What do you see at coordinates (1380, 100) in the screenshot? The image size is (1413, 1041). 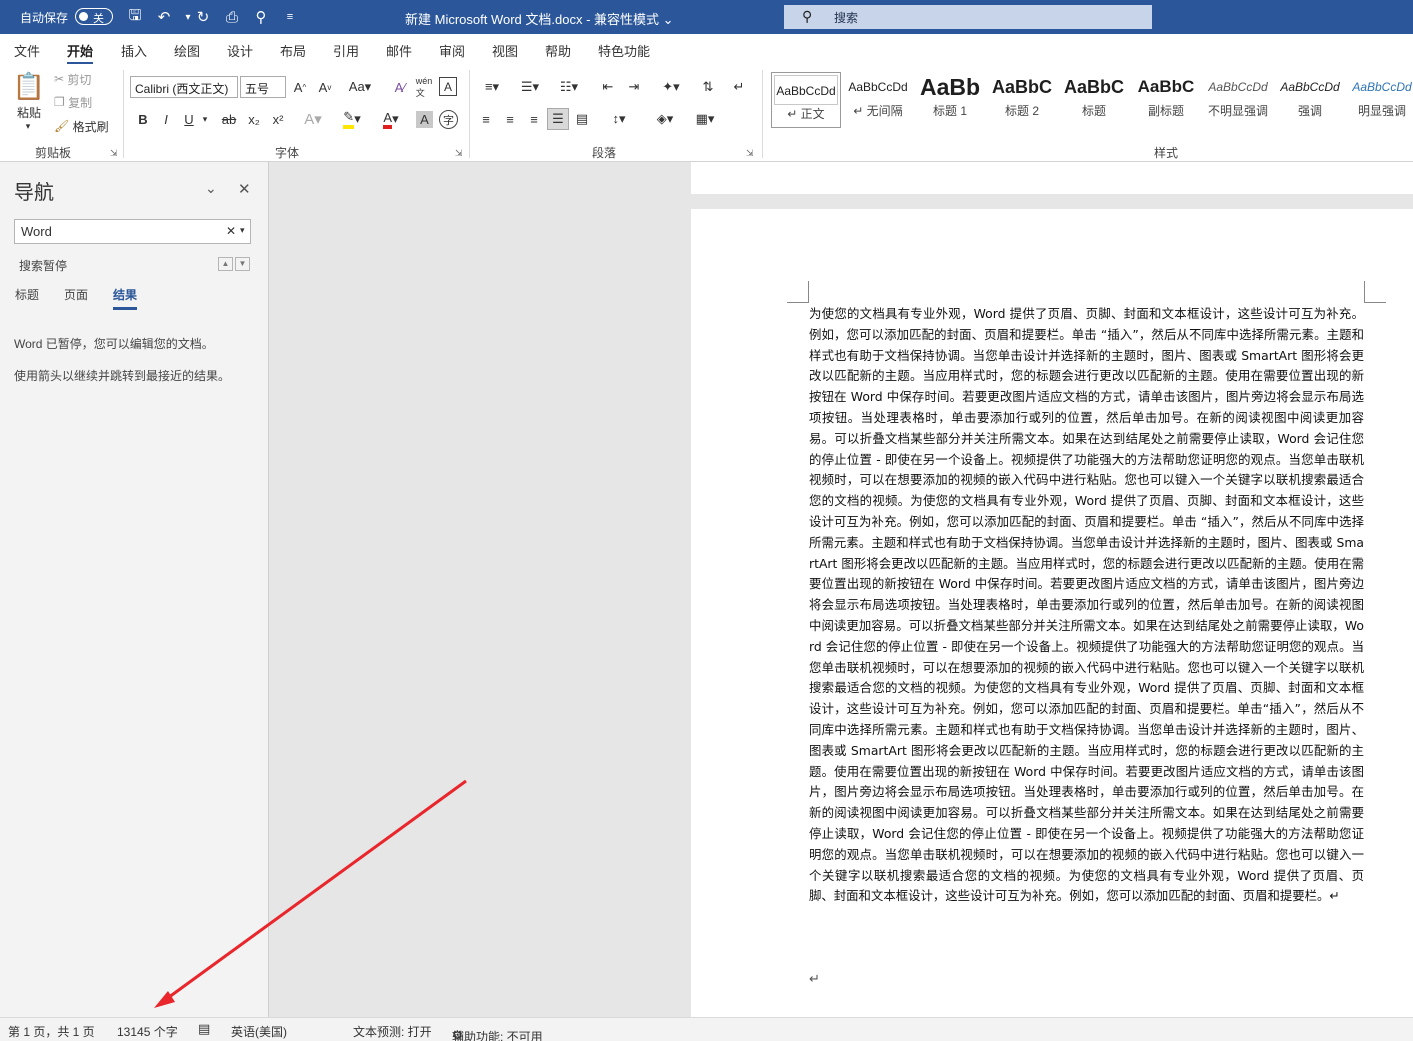 I see `style-intense-emphasis: AaBbCcDd 明显强调` at bounding box center [1380, 100].